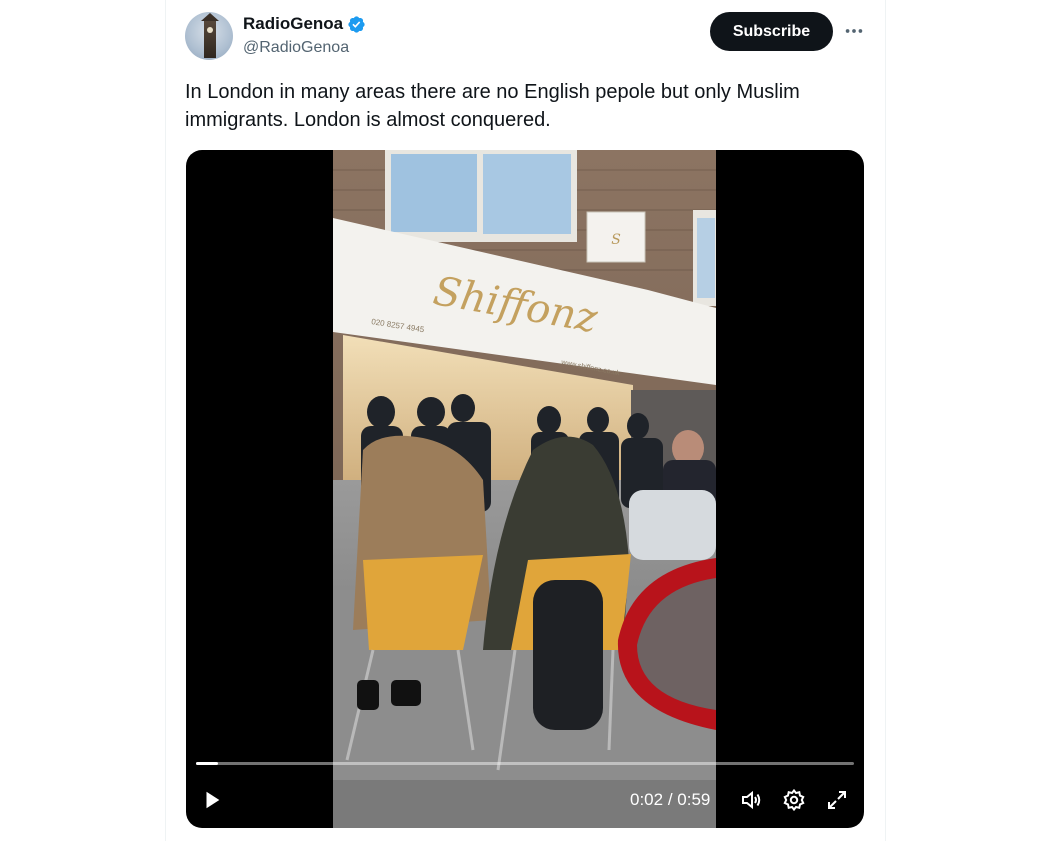 This screenshot has height=841, width=1050. I want to click on author-name-row: RadioGenoa, so click(304, 24).